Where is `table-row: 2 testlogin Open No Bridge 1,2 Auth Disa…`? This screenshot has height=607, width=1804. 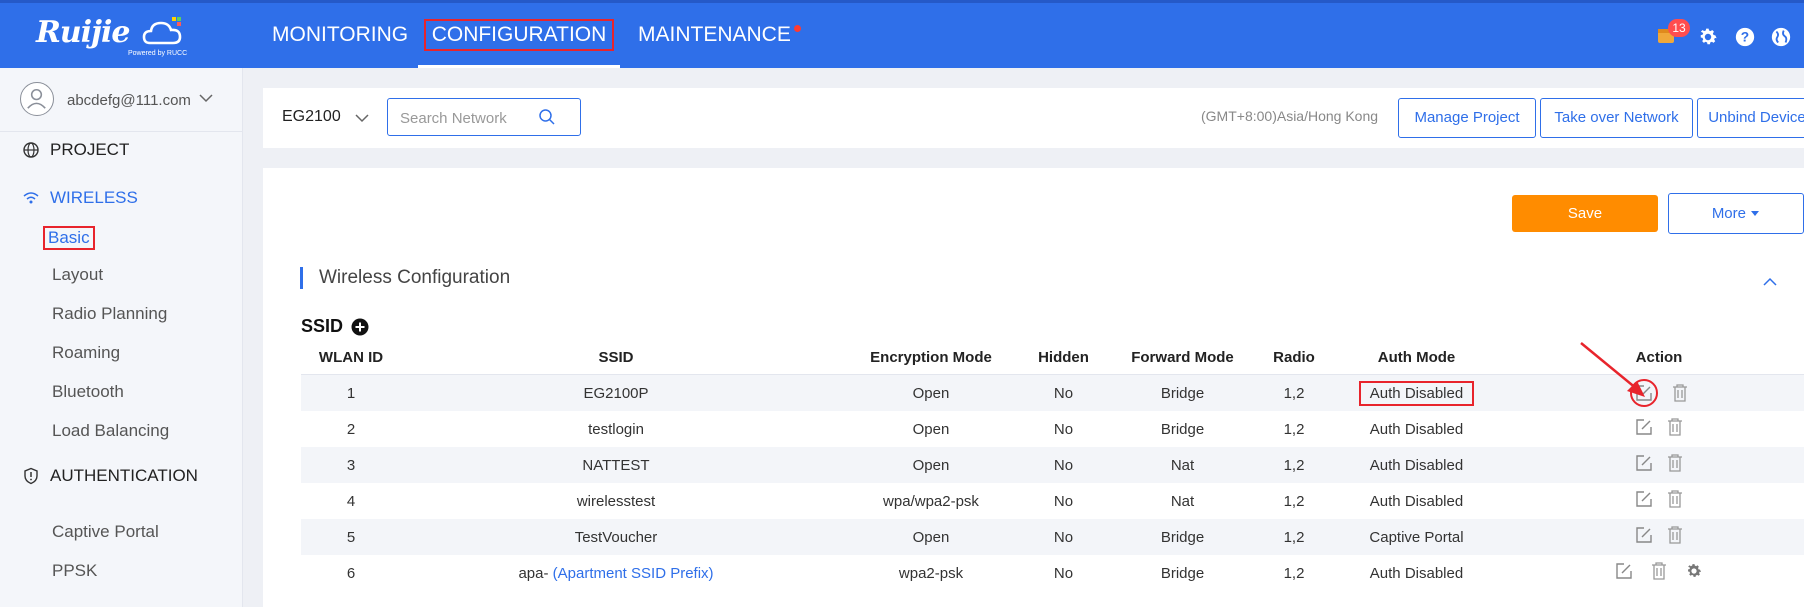
table-row: 2 testlogin Open No Bridge 1,2 Auth Disa… is located at coordinates (1052, 429).